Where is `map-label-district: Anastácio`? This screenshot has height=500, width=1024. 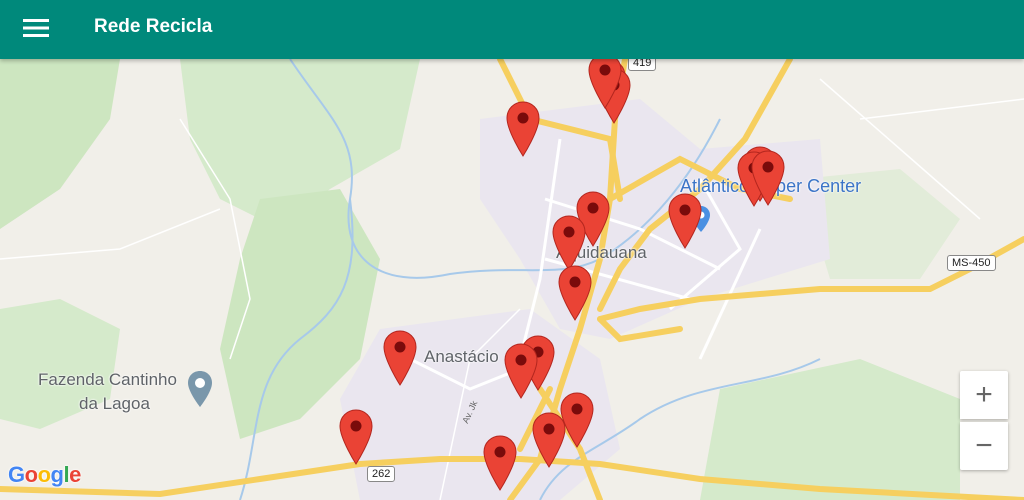 map-label-district: Anastácio is located at coordinates (461, 356).